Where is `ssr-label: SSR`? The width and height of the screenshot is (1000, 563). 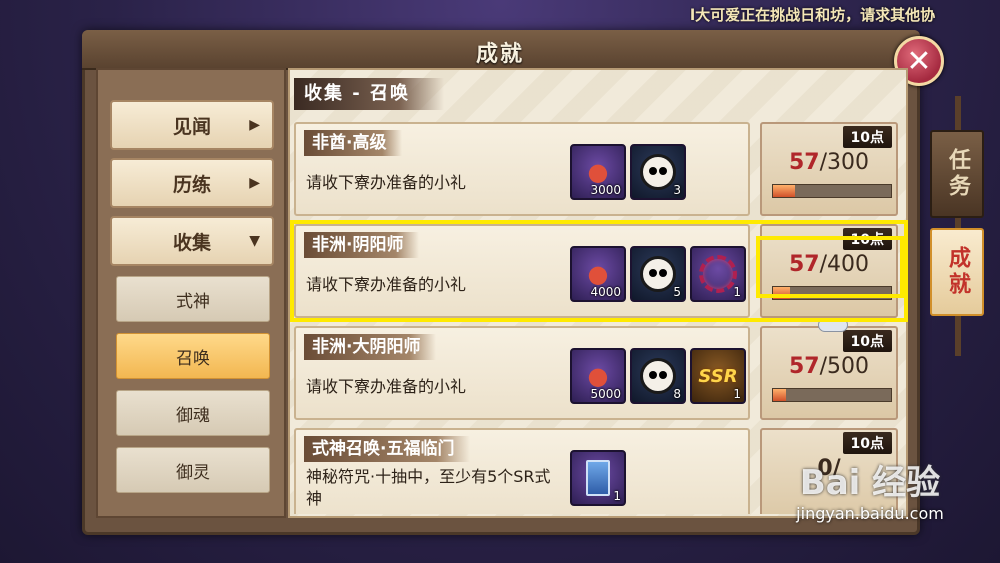 ssr-label: SSR is located at coordinates (718, 376).